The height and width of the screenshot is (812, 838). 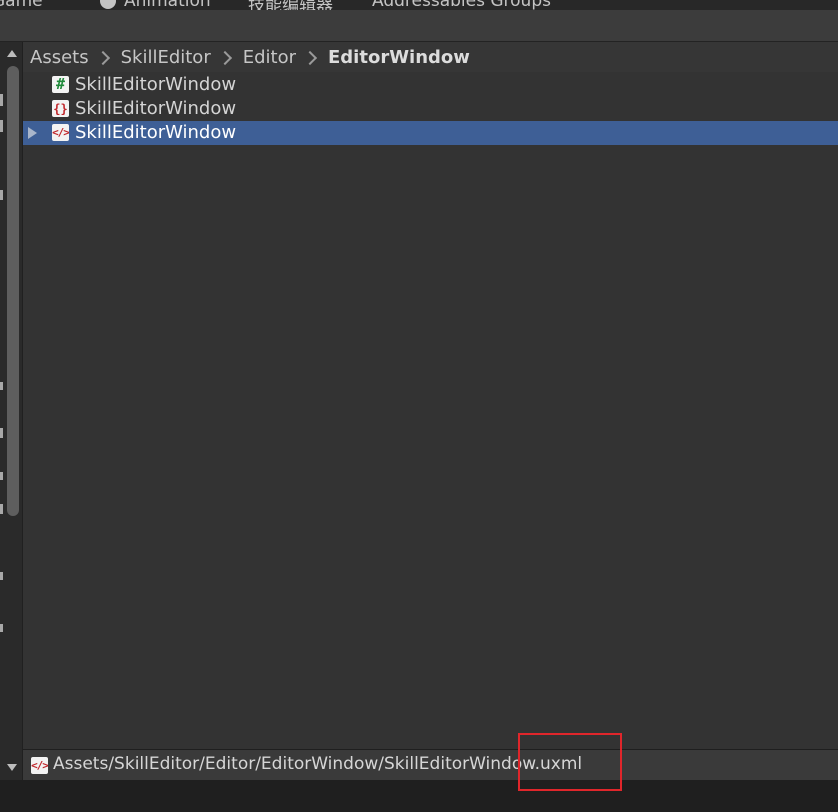 I want to click on tab-addressables-groups: Addressables Groups, so click(x=461, y=5).